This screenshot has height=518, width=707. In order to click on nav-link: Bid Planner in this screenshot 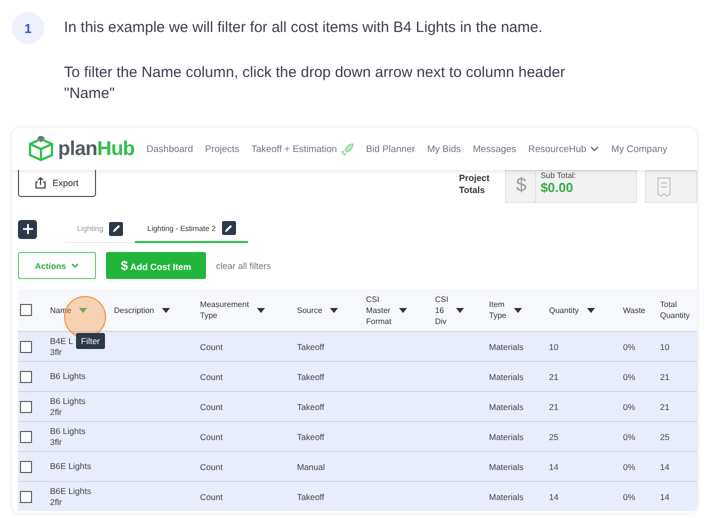, I will do `click(391, 149)`.